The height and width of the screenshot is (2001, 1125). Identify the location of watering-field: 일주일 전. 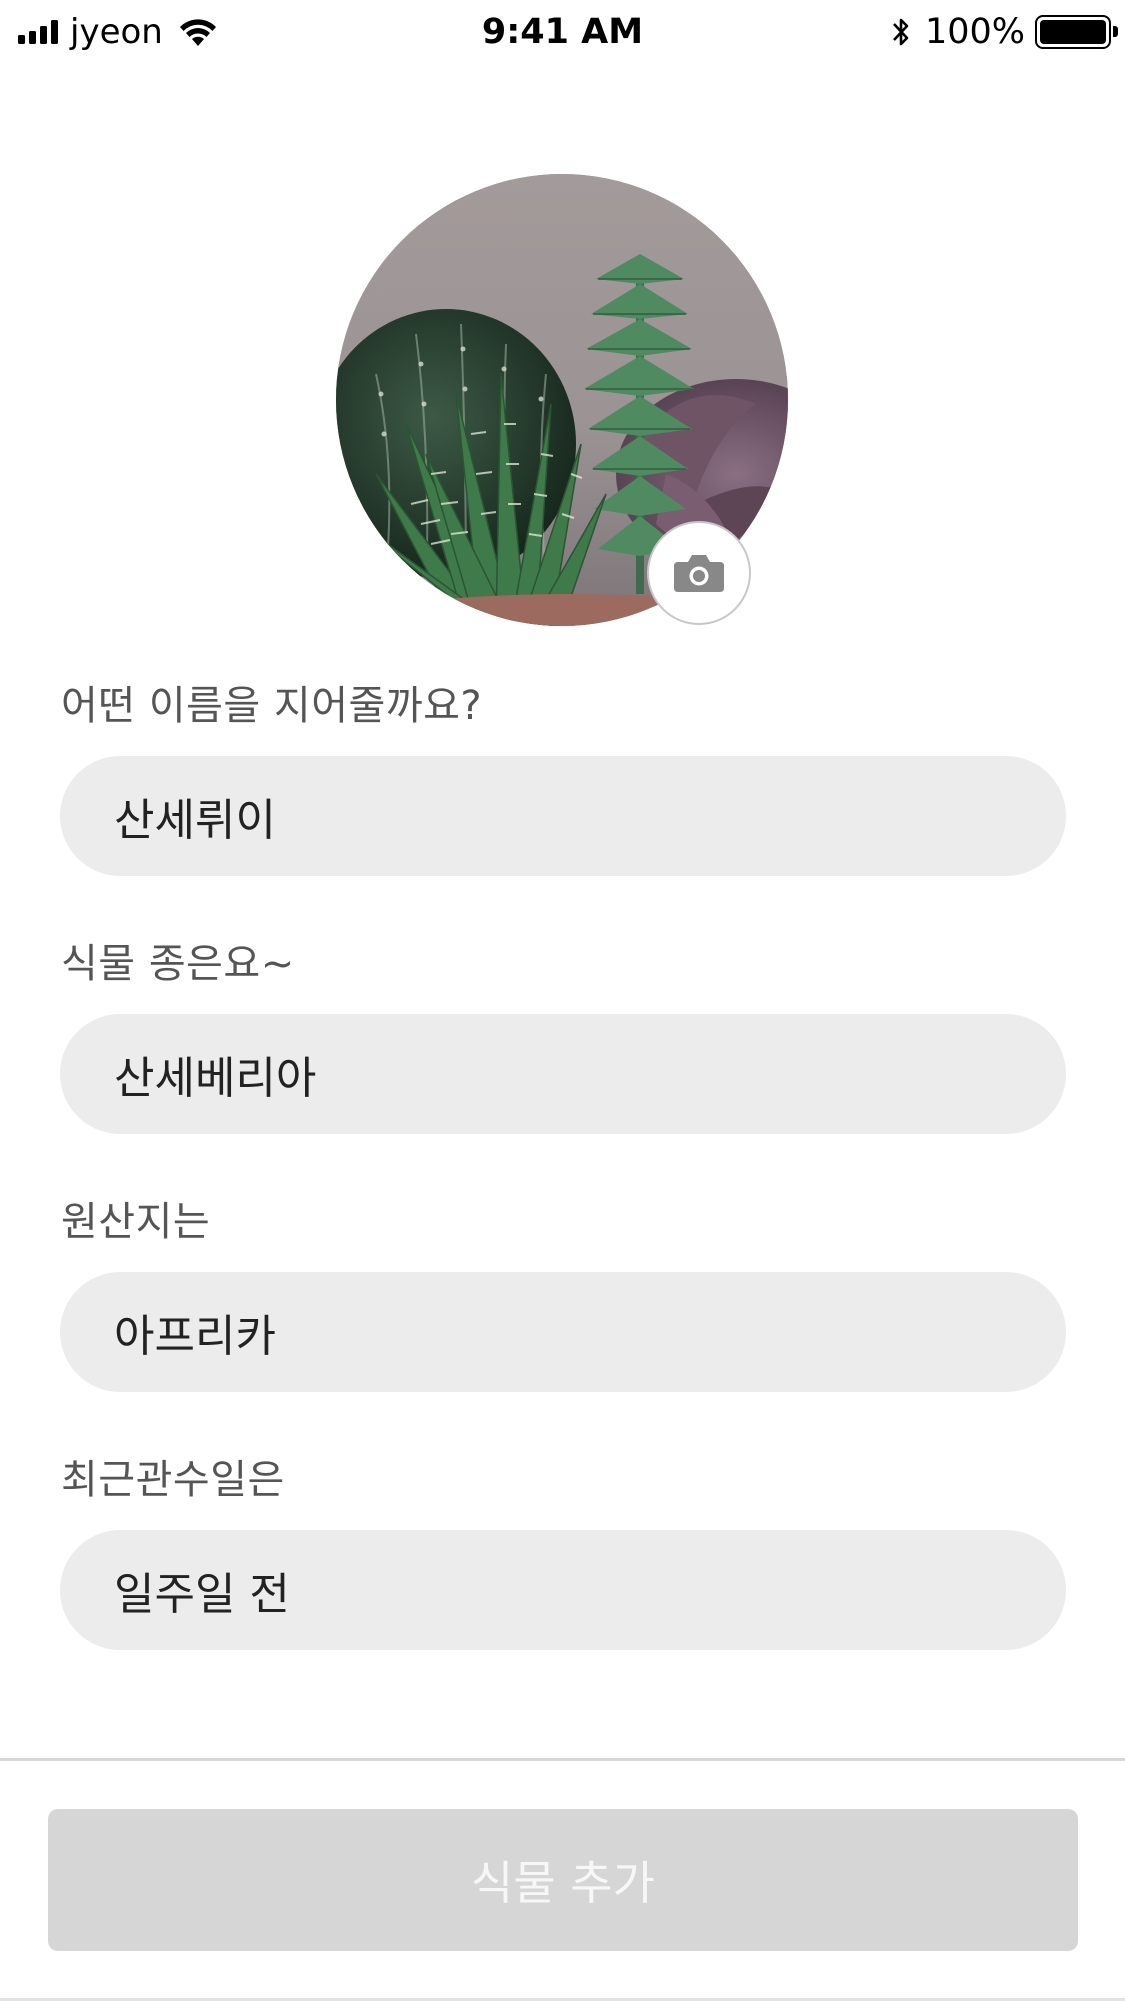
(563, 1590).